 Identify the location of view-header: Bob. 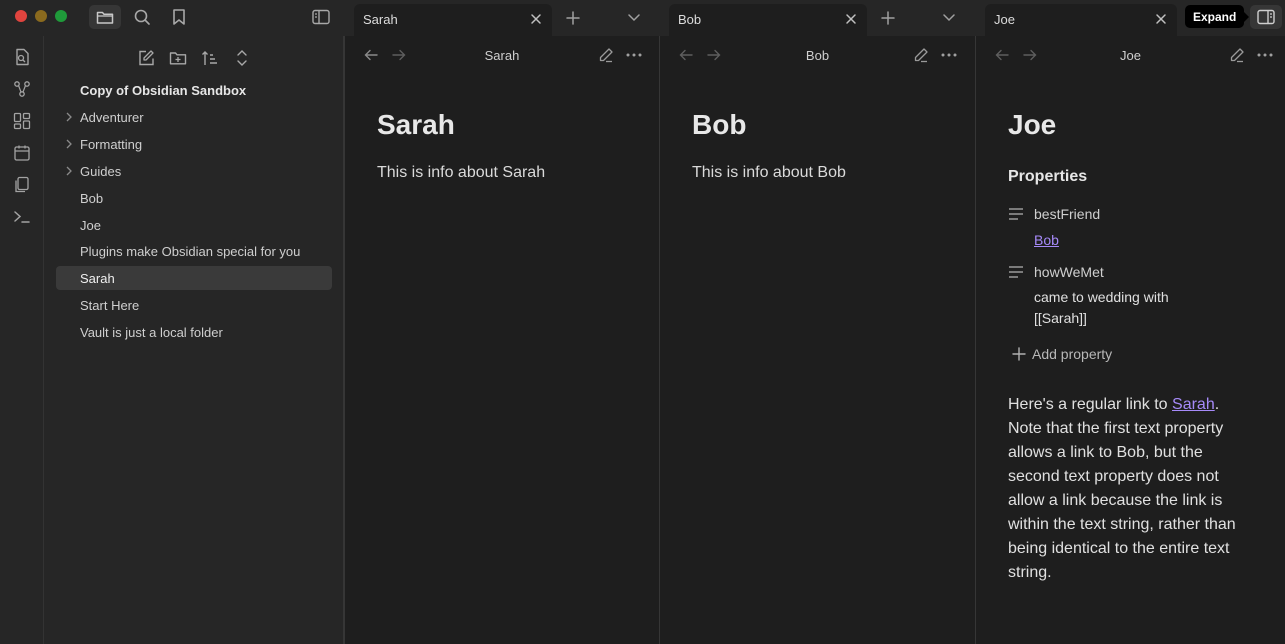
(817, 55).